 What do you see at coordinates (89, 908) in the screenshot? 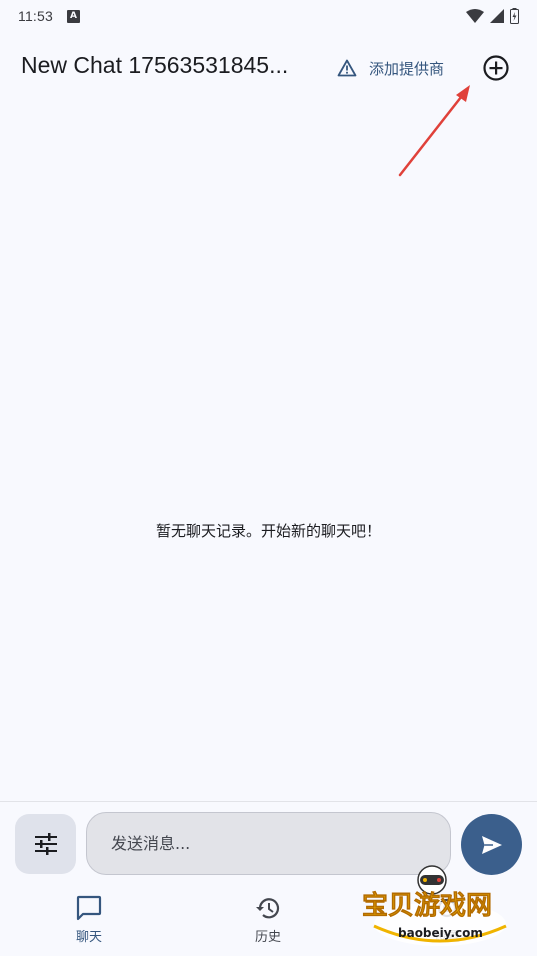
I see `chat-bubble-icon` at bounding box center [89, 908].